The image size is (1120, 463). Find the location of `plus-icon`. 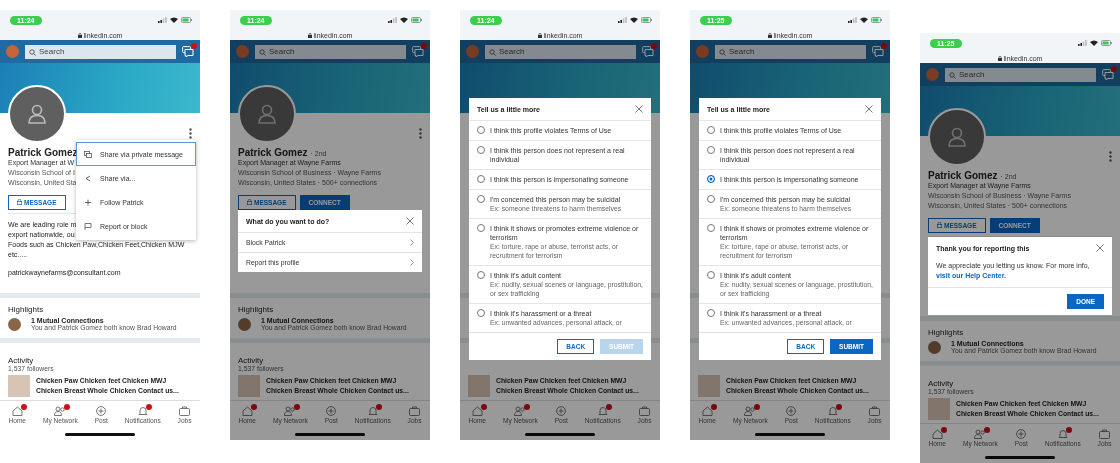

plus-icon is located at coordinates (88, 202).